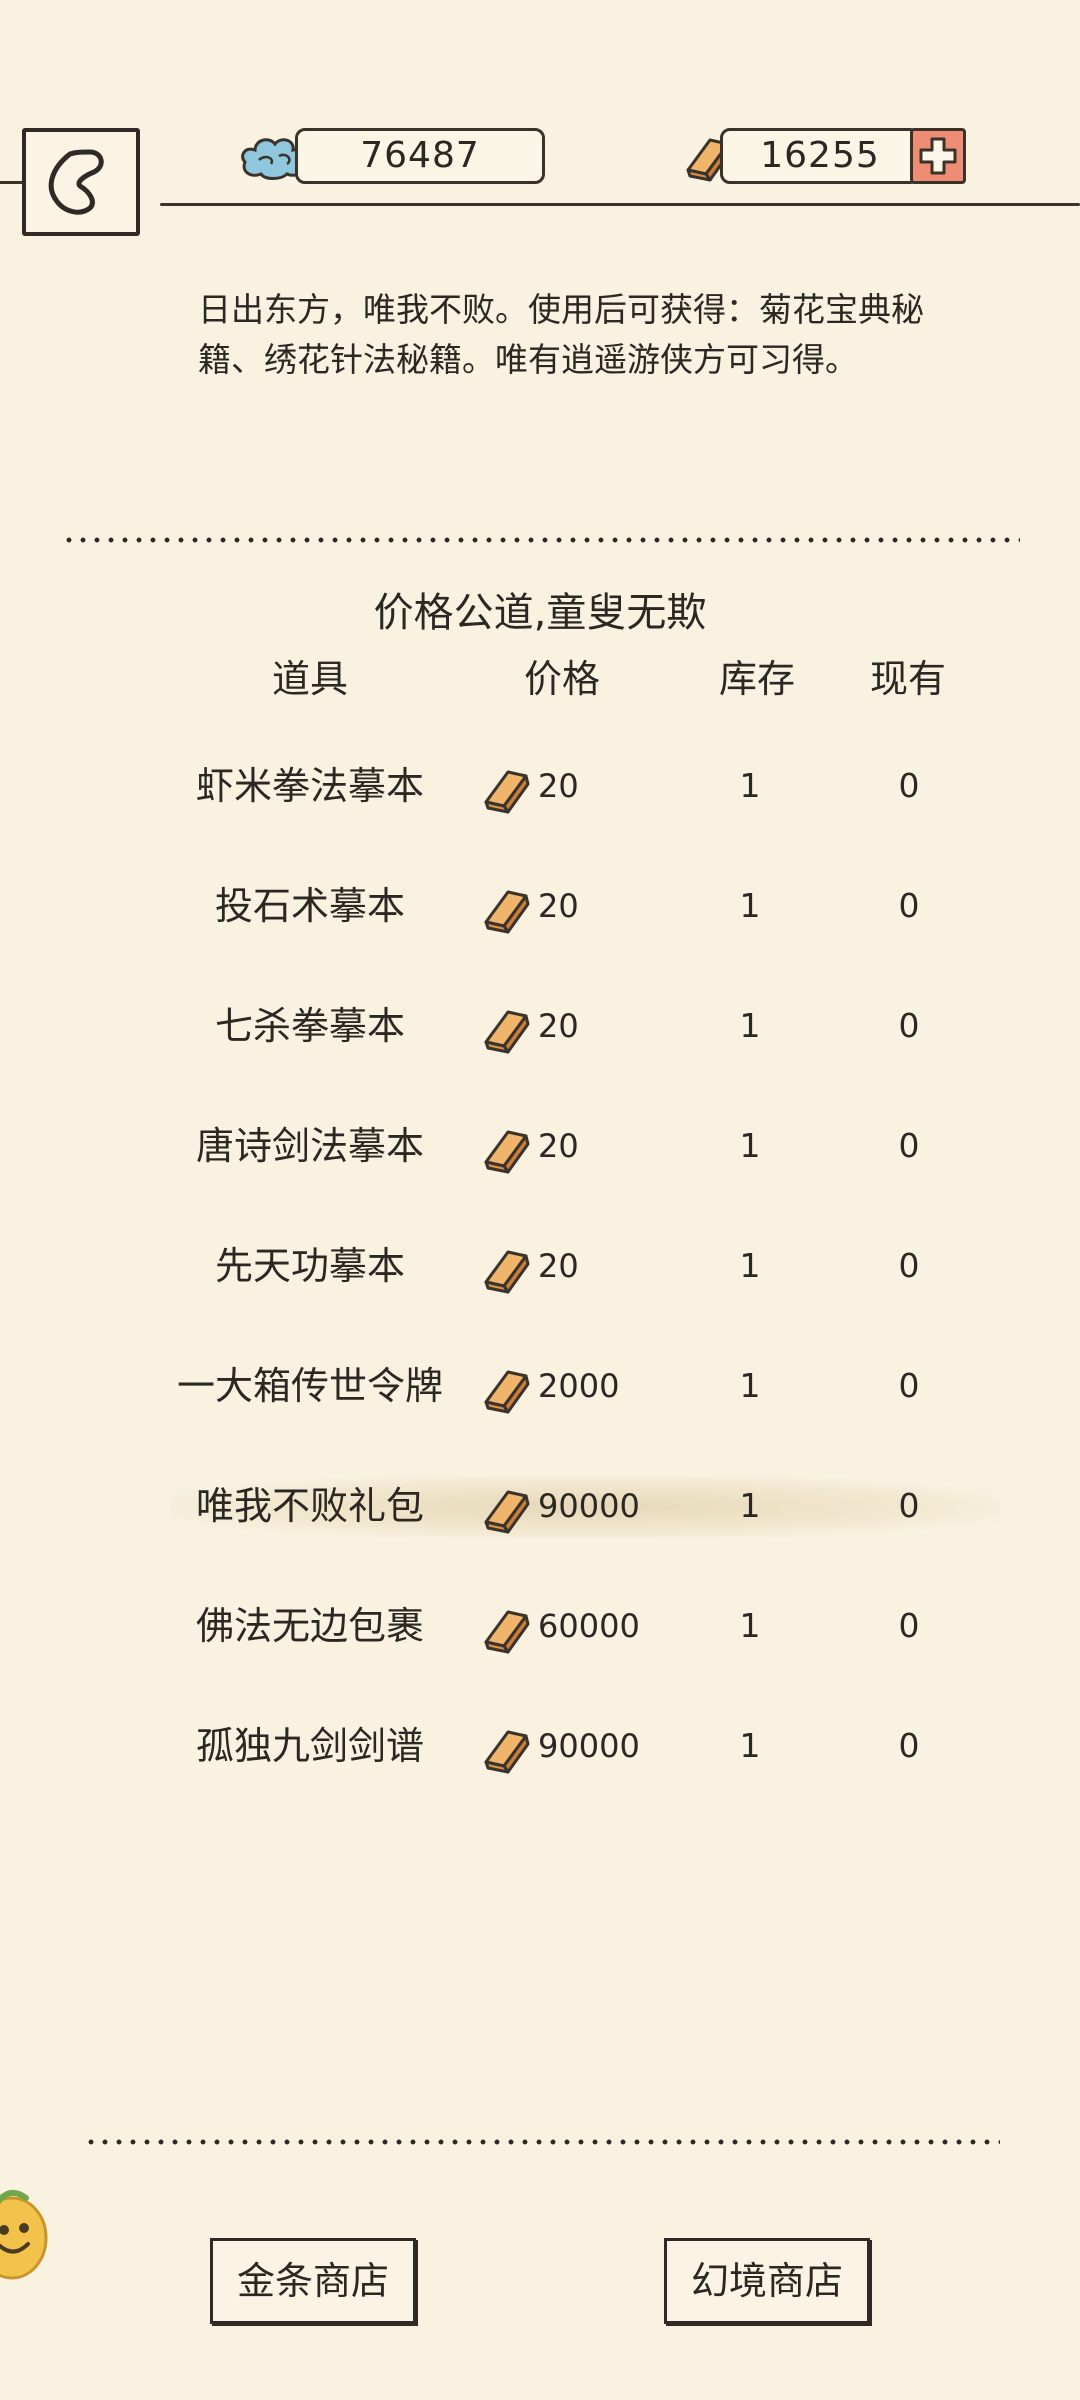 The height and width of the screenshot is (2400, 1080). What do you see at coordinates (542, 2142) in the screenshot?
I see `dotted-divider-bottom` at bounding box center [542, 2142].